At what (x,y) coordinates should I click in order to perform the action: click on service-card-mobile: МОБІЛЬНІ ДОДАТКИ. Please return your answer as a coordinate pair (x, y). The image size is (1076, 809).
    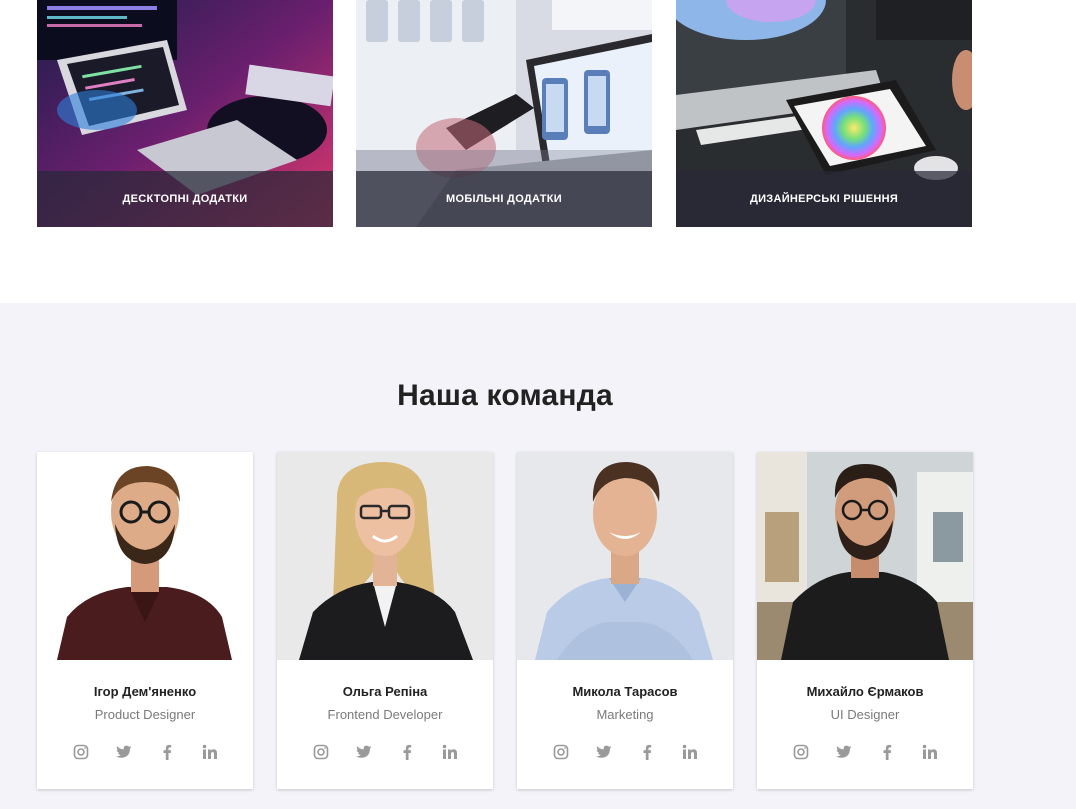
    Looking at the image, I should click on (504, 113).